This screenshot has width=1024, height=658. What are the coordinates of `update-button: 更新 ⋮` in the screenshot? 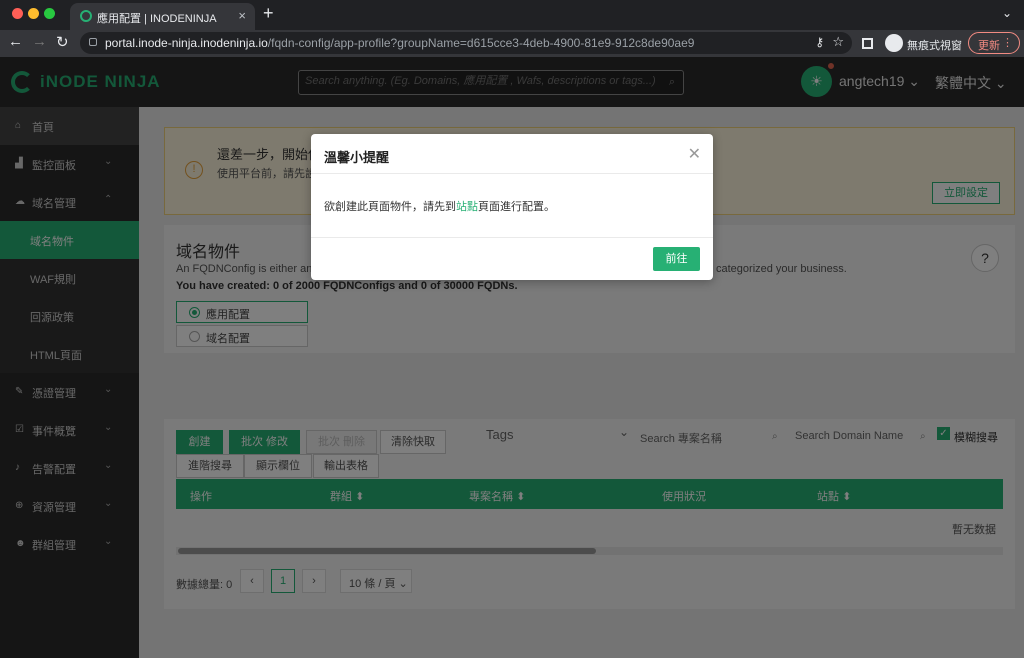 It's located at (994, 43).